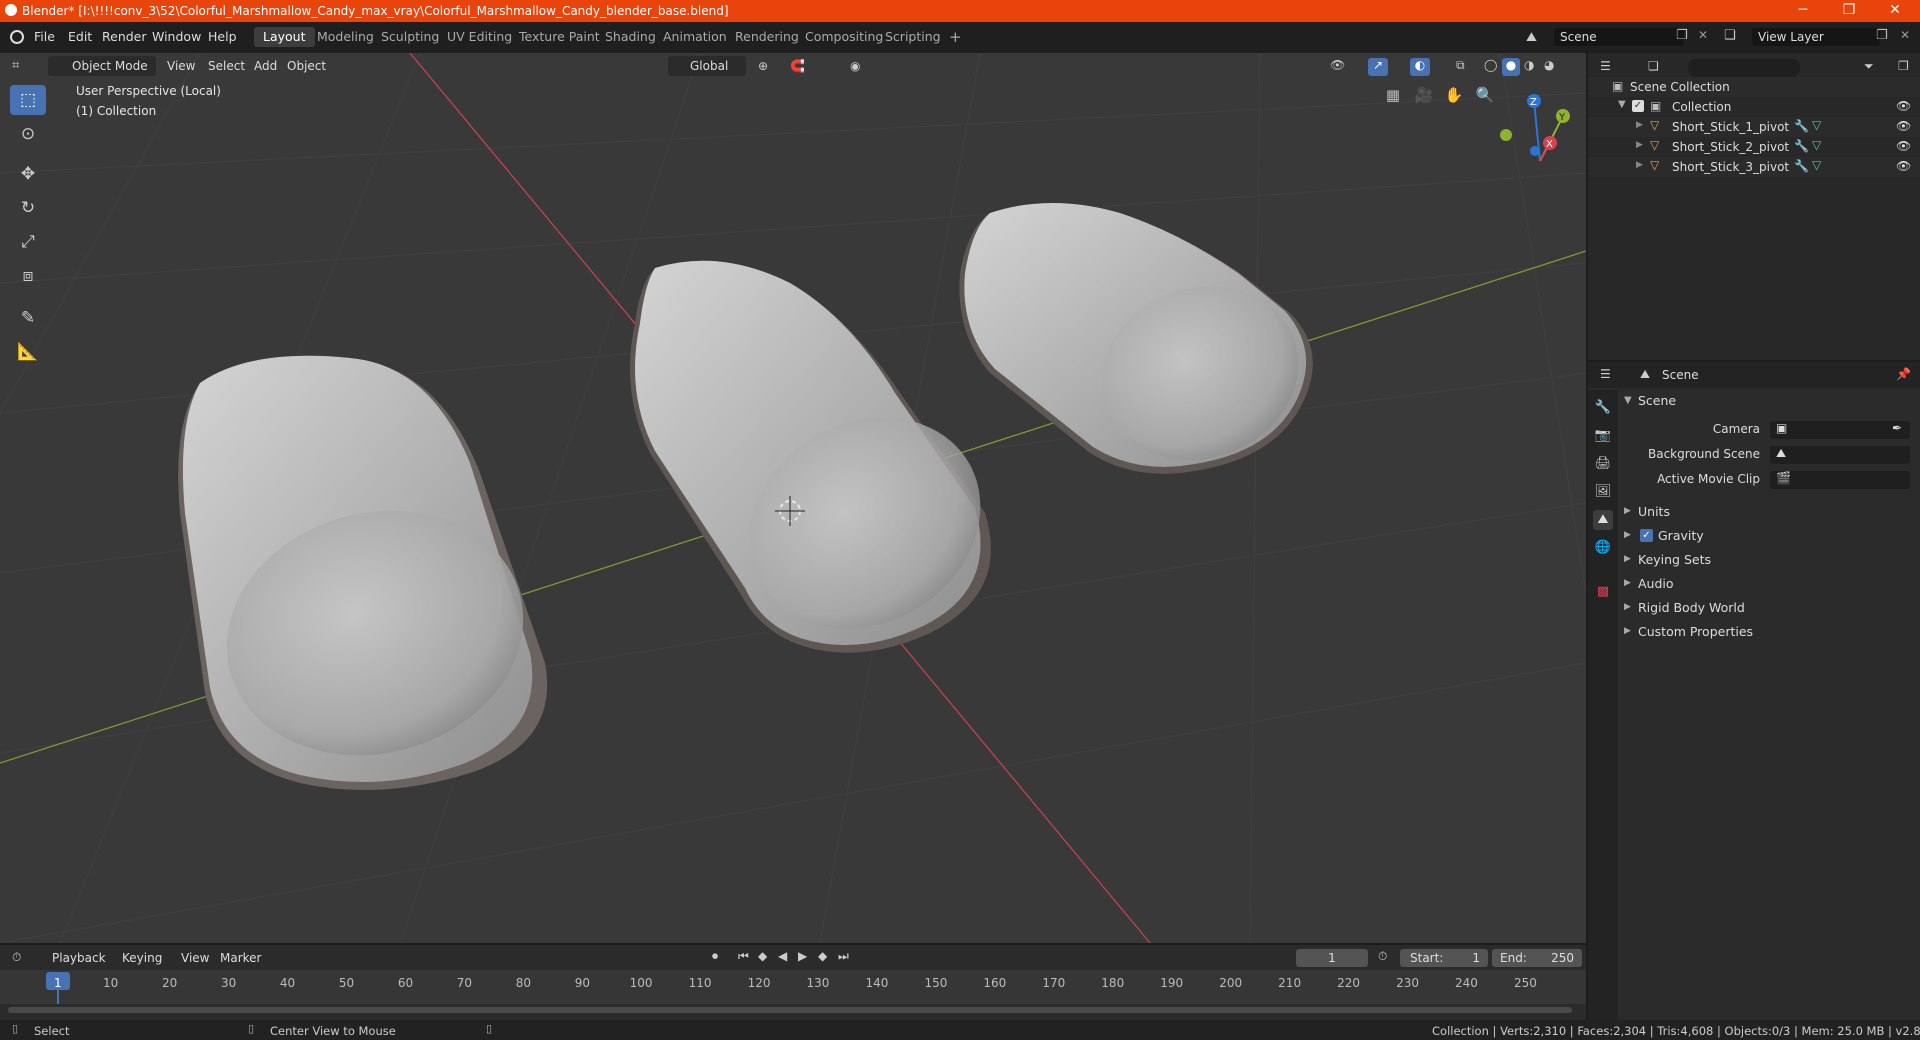  I want to click on units-arrow-icon: ▶, so click(1627, 511).